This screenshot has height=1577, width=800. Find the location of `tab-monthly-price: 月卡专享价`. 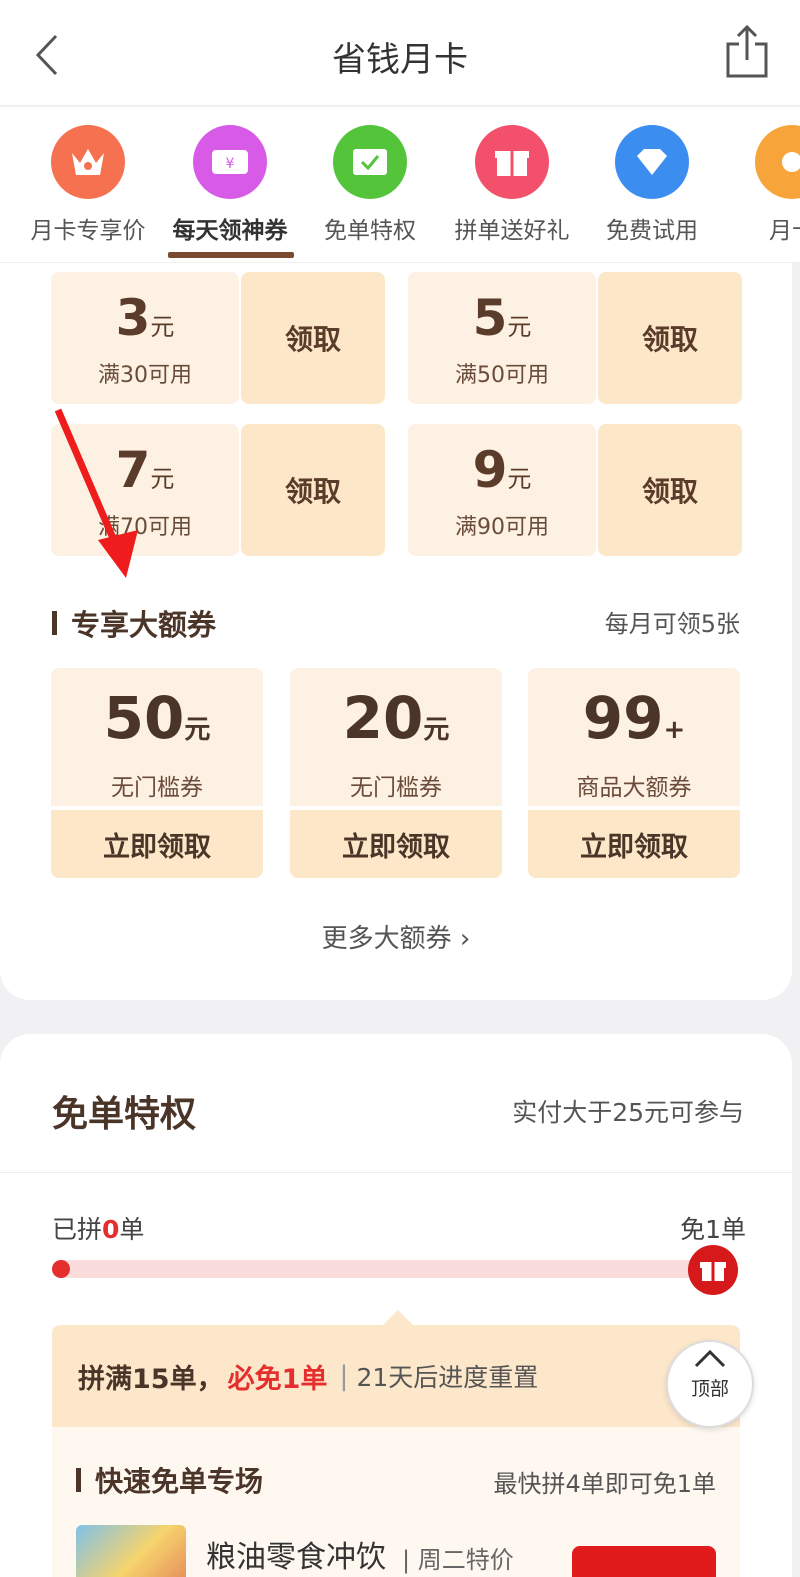

tab-monthly-price: 月卡专享价 is located at coordinates (88, 185).